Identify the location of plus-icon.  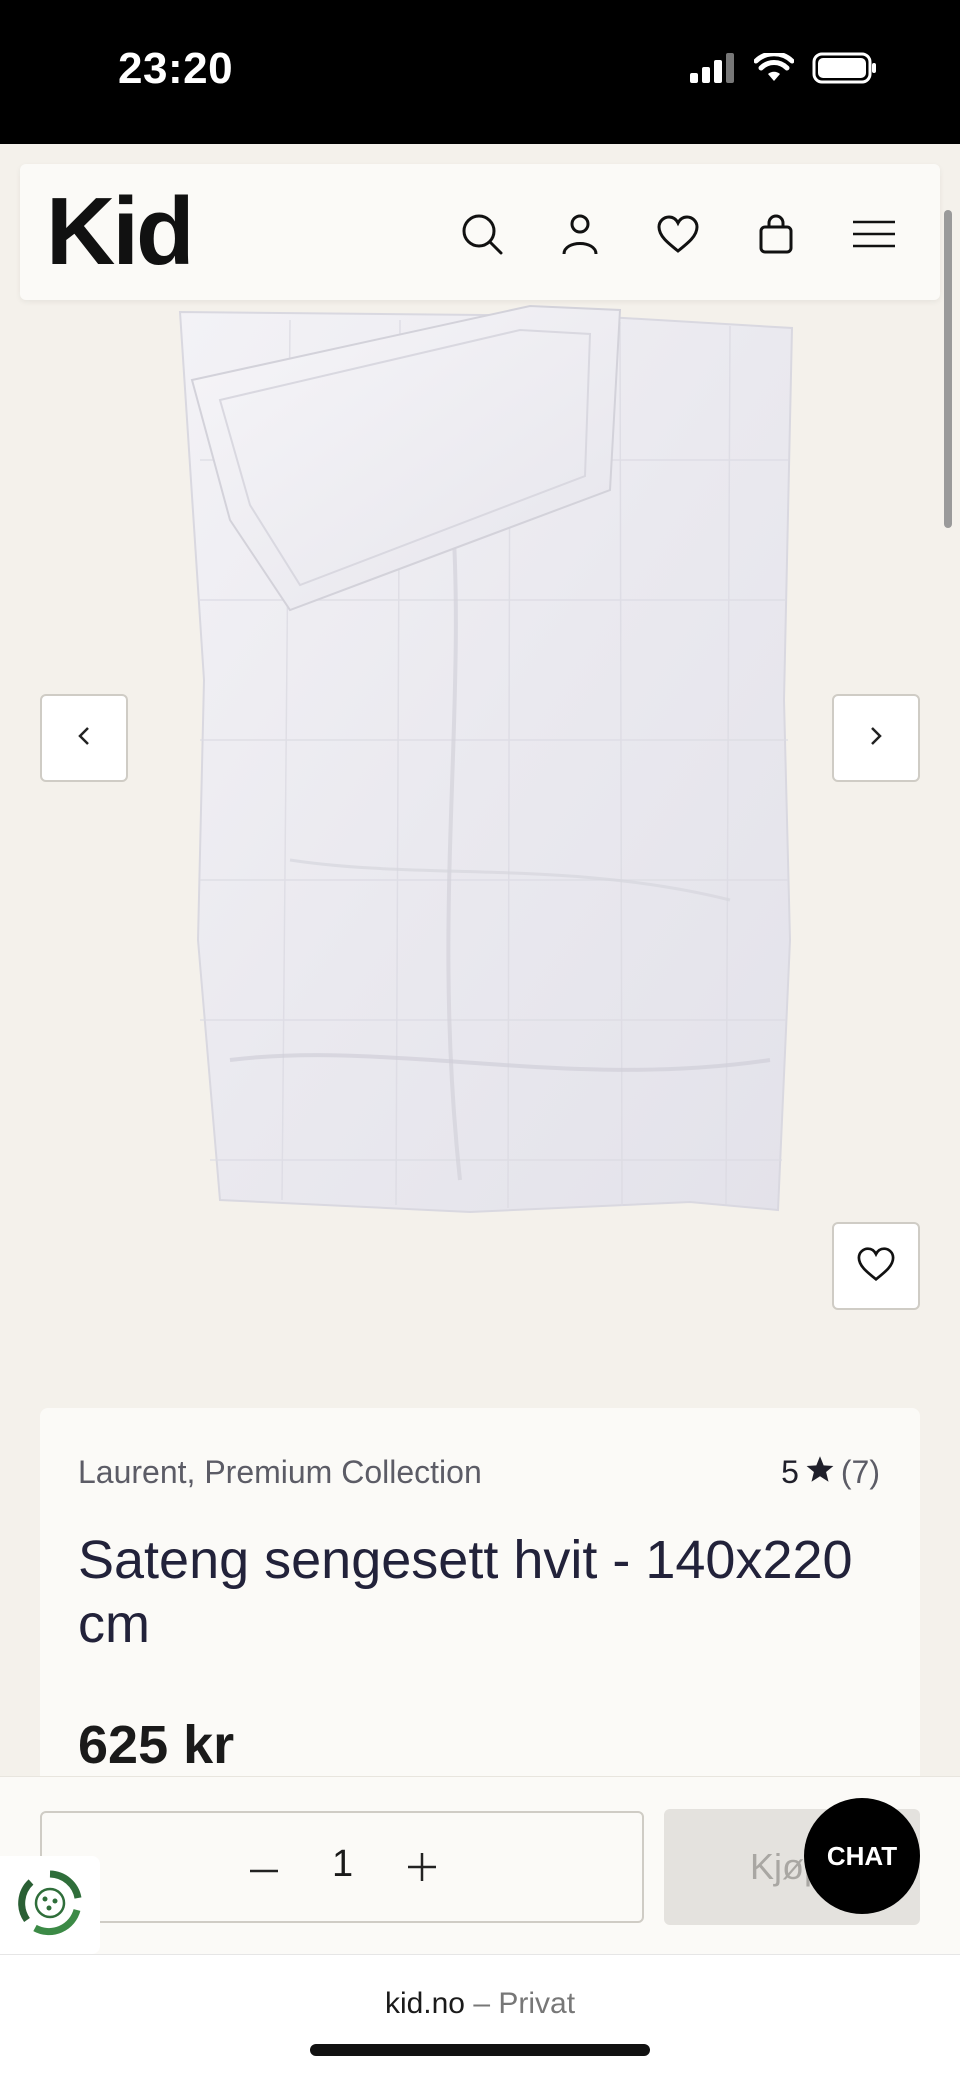
(422, 1869).